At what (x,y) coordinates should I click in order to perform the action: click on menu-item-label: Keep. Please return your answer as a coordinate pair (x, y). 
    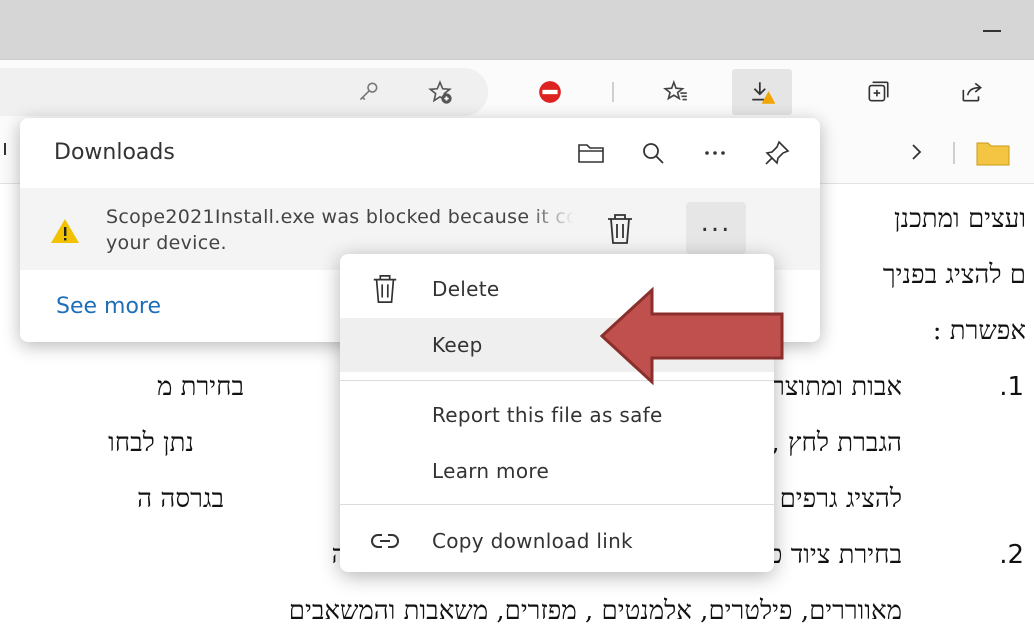
    Looking at the image, I should click on (457, 345).